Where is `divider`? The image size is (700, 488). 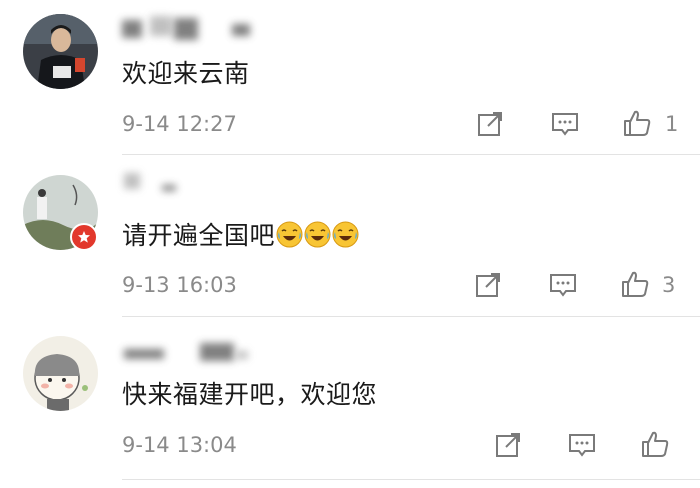
divider is located at coordinates (411, 479).